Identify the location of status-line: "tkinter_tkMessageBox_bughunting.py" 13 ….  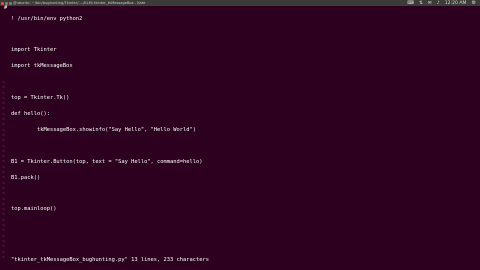
(110, 260).